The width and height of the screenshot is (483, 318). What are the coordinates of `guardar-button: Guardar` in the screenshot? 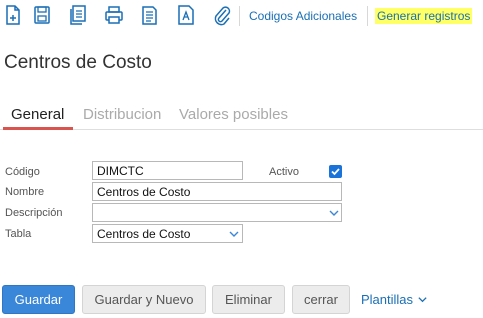 It's located at (38, 299).